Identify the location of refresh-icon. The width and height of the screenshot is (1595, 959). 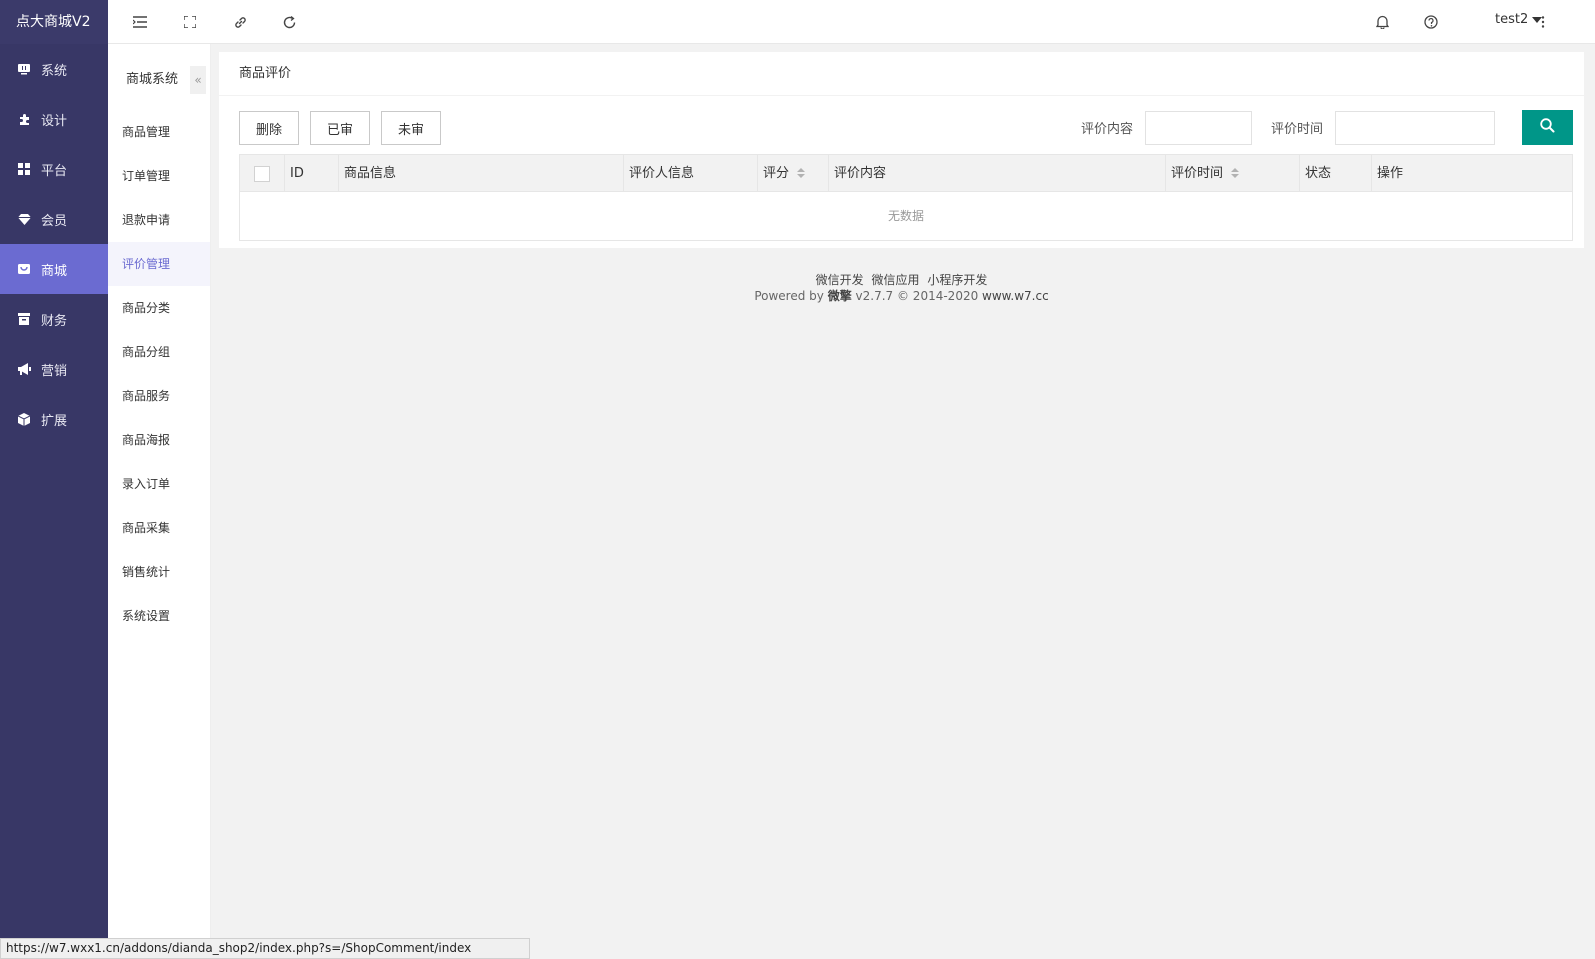
(289, 22).